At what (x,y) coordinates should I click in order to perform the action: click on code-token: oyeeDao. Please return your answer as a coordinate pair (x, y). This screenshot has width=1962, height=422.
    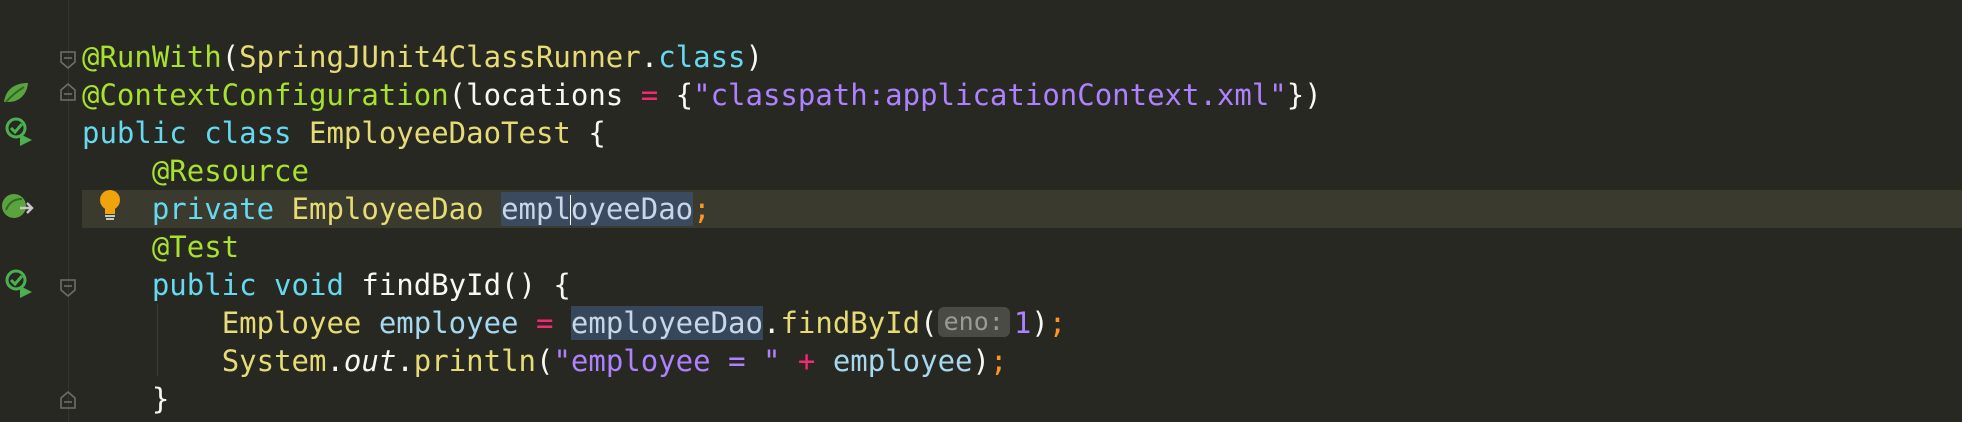
    Looking at the image, I should click on (632, 209).